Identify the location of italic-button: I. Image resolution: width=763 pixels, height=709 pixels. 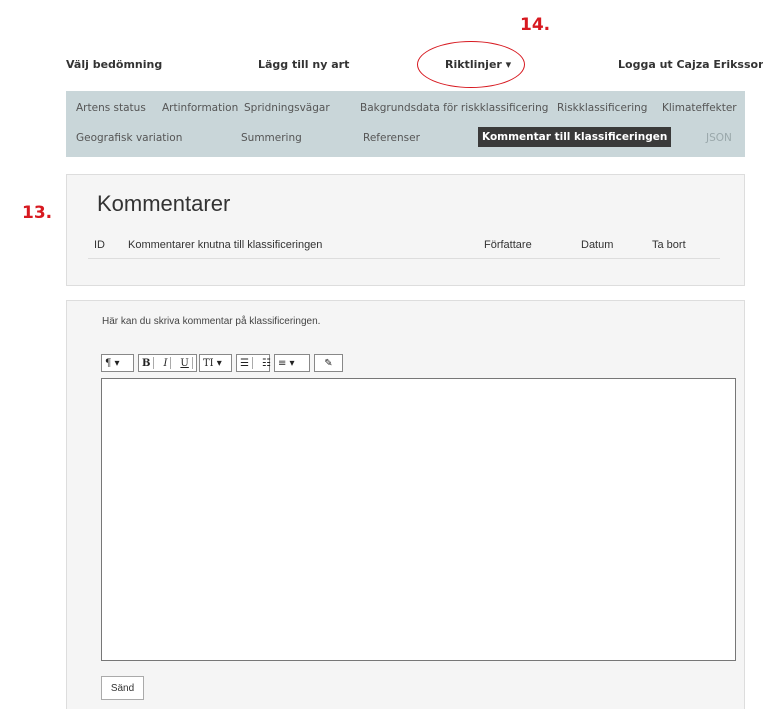
(165, 363).